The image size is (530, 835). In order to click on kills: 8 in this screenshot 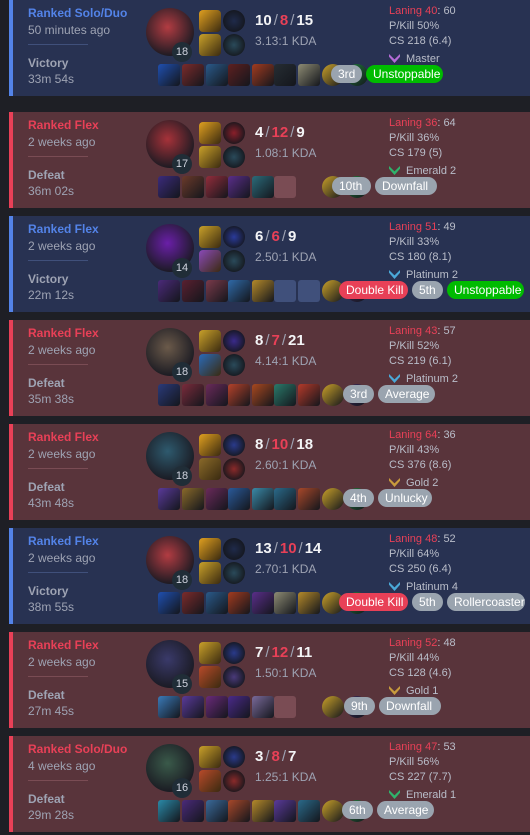, I will do `click(259, 444)`.